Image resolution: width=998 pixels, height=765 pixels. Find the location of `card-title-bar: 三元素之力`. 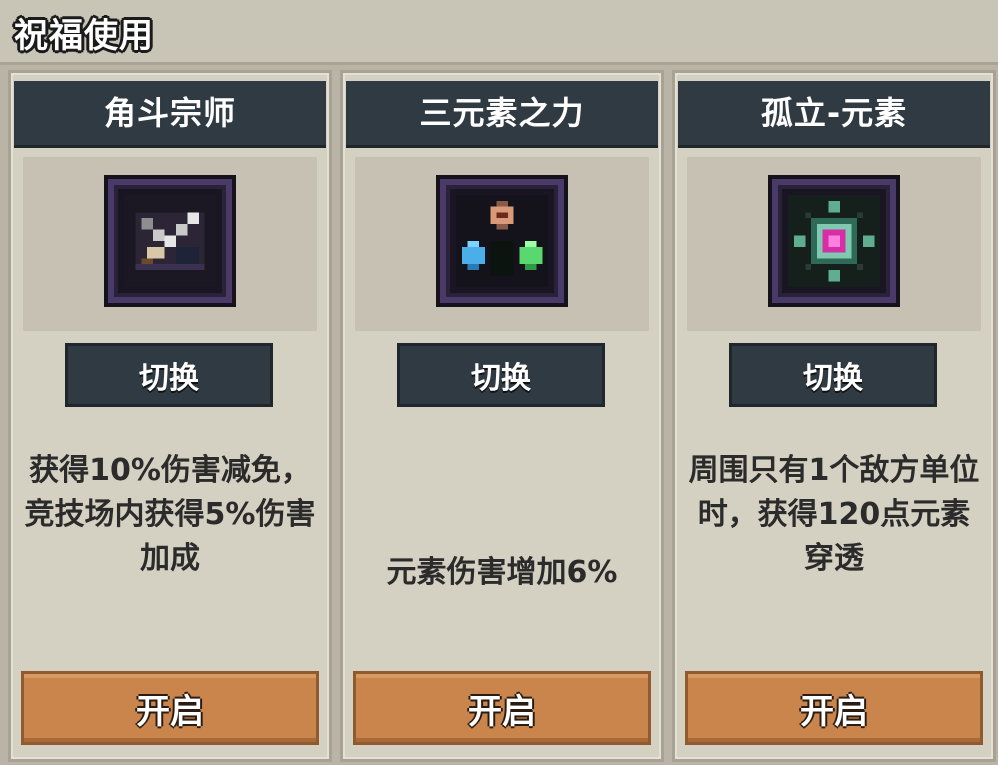

card-title-bar: 三元素之力 is located at coordinates (502, 114).